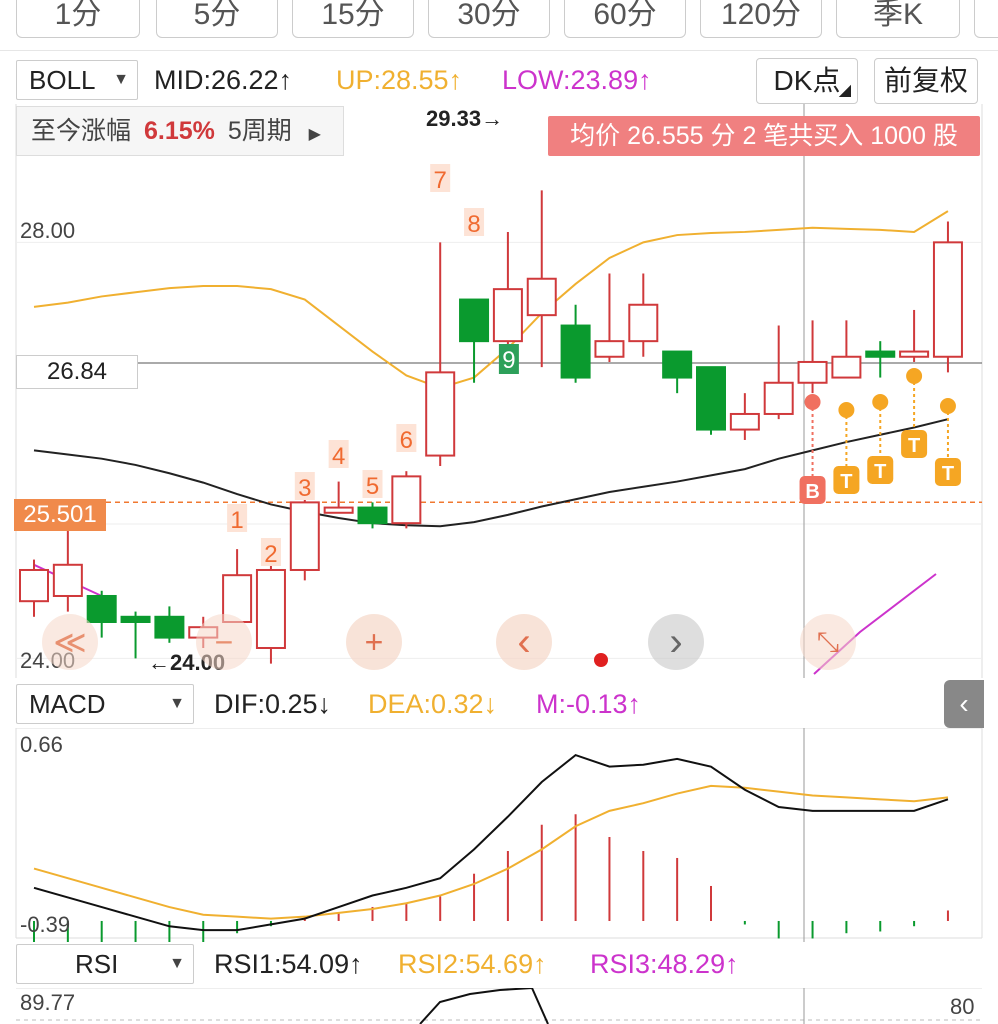  Describe the element at coordinates (217, 19) in the screenshot. I see `tab-5min: 5分` at that location.